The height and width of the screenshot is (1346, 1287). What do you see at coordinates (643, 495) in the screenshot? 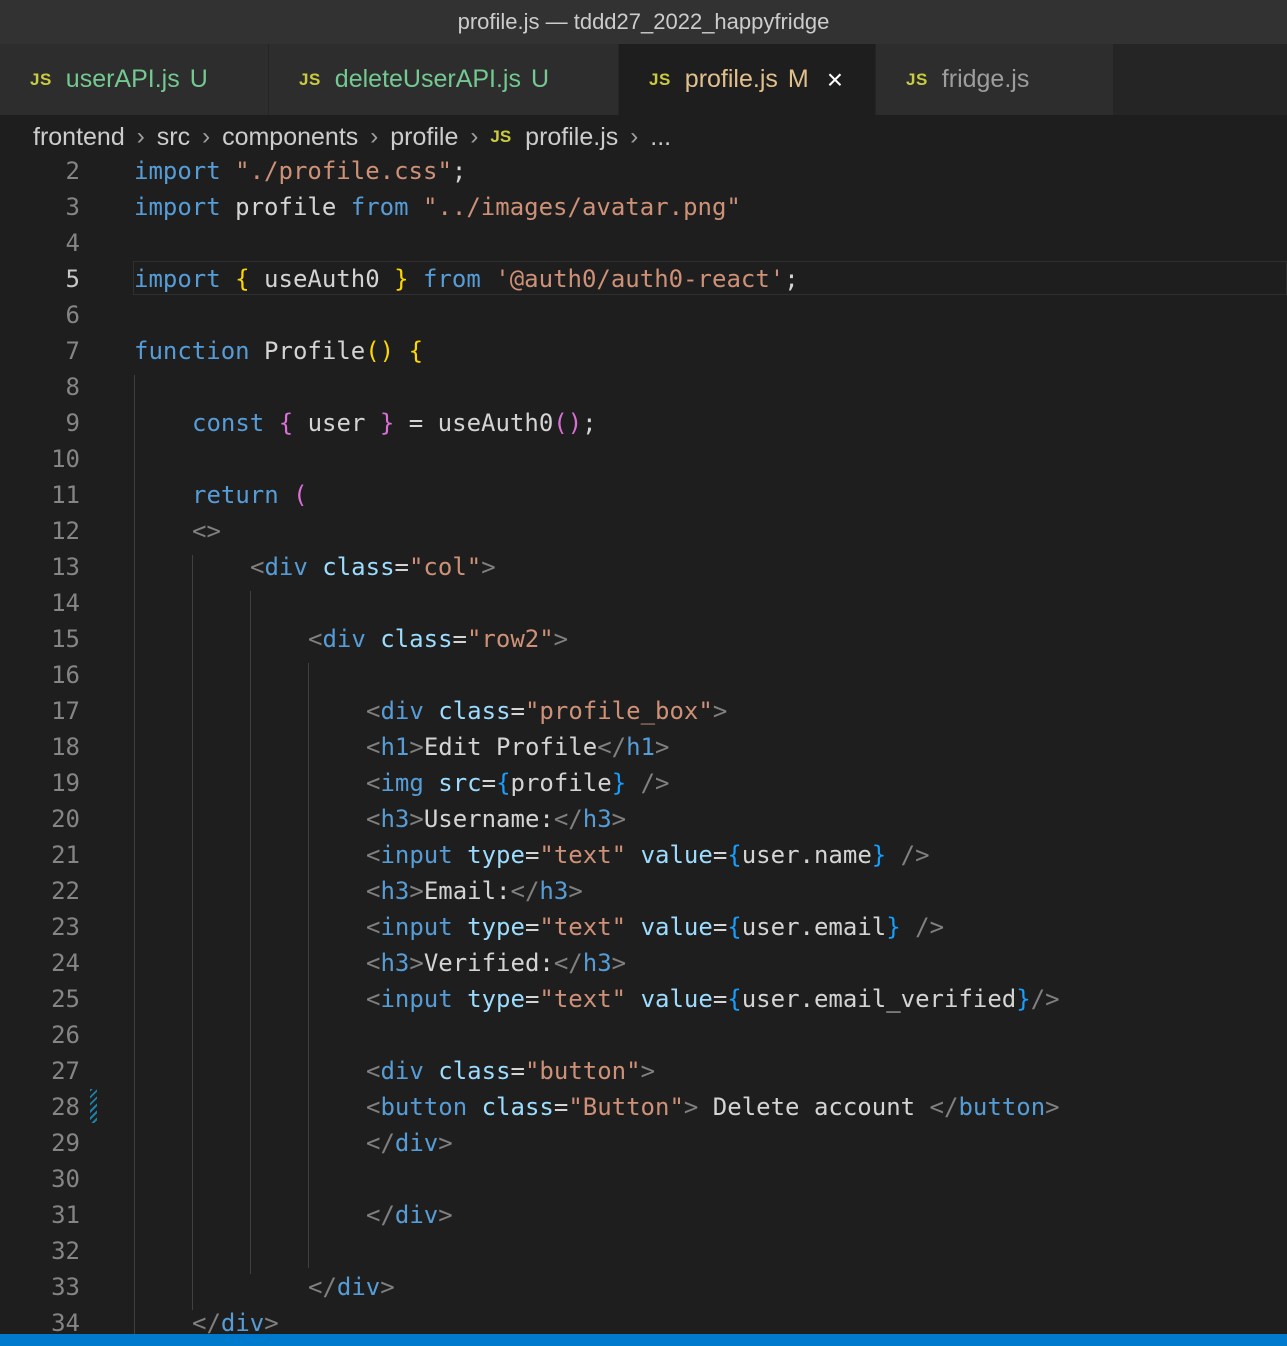
I see `code-line: return (` at bounding box center [643, 495].